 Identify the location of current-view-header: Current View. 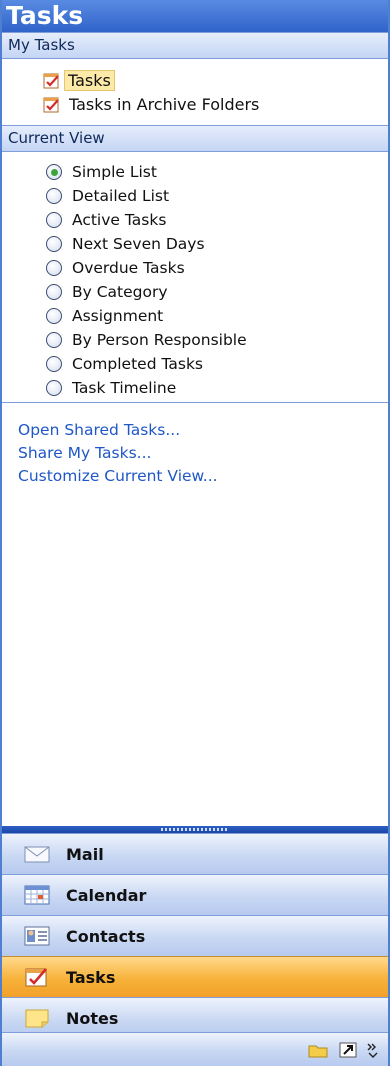
(195, 138).